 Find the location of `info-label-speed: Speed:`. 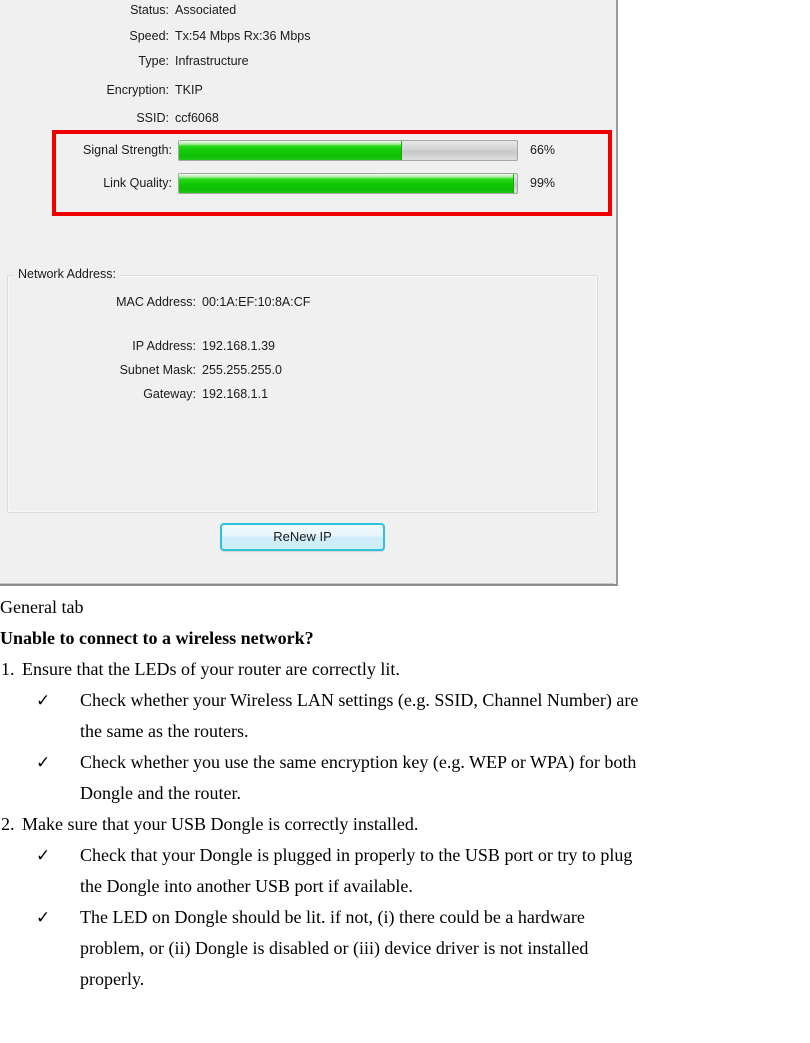

info-label-speed: Speed: is located at coordinates (149, 36).